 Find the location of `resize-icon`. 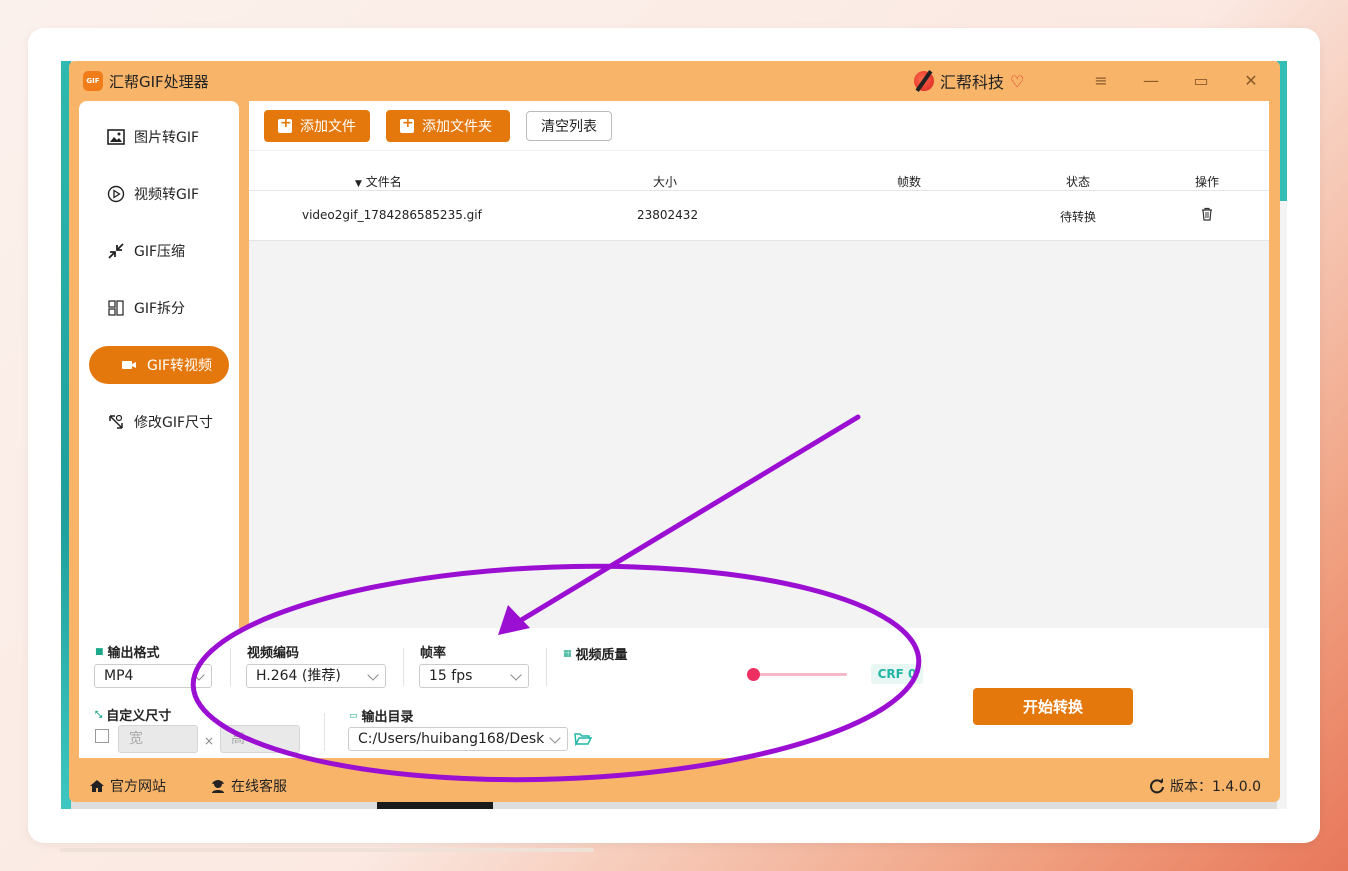

resize-icon is located at coordinates (116, 422).